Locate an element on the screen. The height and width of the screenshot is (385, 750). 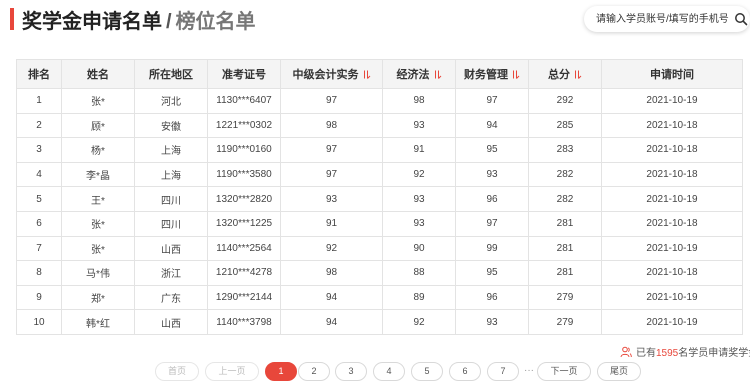
table-row: 10 韩*红 山西 1140***3798 94 92 93 279 2021-10-19 is located at coordinates (379, 322).